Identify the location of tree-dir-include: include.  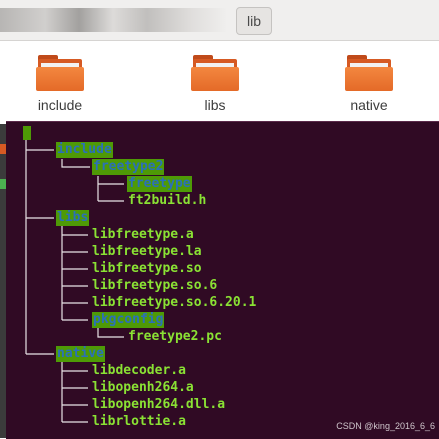
(84, 150).